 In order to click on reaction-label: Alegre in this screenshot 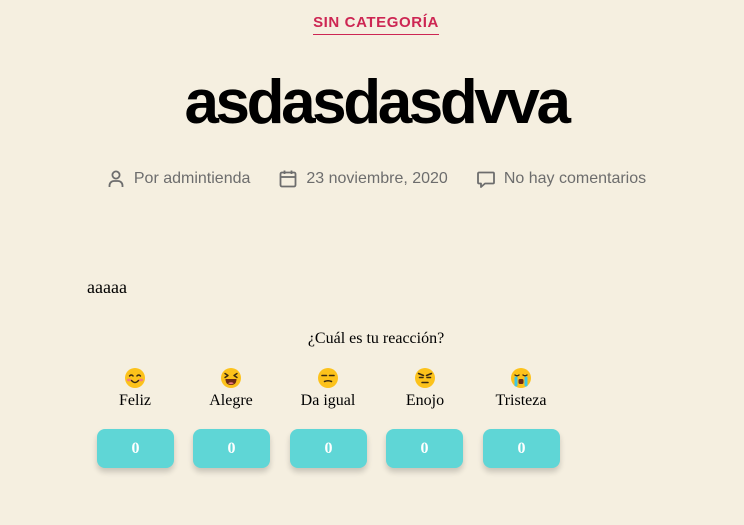, I will do `click(231, 400)`.